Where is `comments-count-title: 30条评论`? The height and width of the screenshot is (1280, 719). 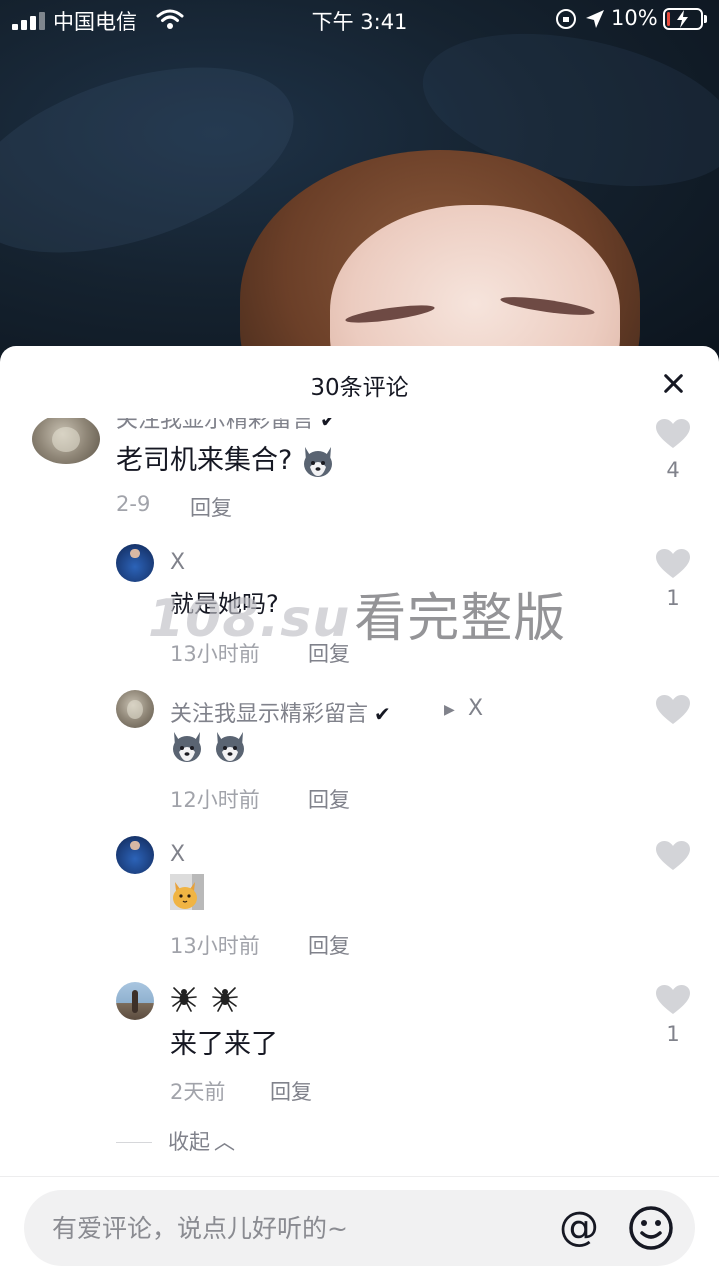 comments-count-title: 30条评论 is located at coordinates (359, 388).